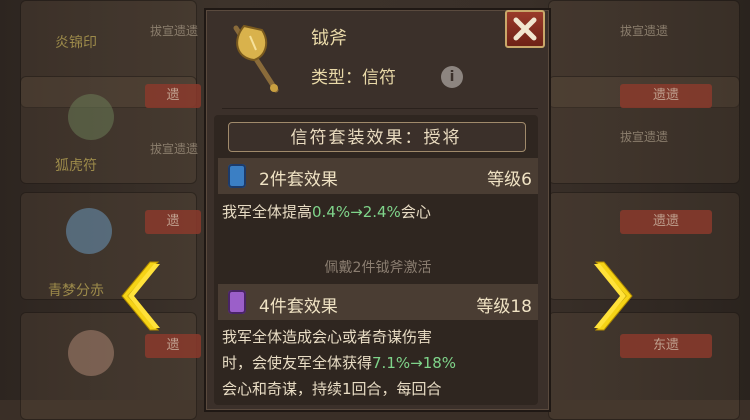 Image resolution: width=750 pixels, height=420 pixels. Describe the element at coordinates (329, 38) in the screenshot. I see `item-name: 钺斧` at that location.